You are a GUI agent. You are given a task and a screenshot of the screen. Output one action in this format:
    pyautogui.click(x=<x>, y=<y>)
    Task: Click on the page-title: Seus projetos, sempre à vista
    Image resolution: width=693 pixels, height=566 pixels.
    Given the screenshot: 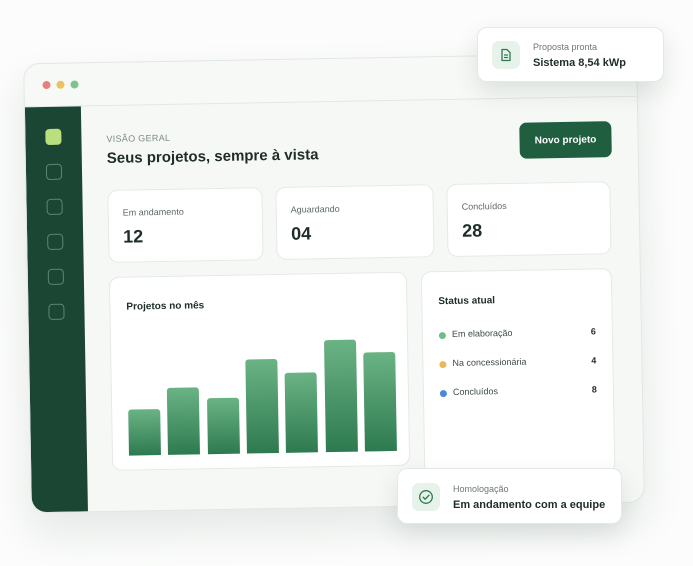 What is the action you would take?
    pyautogui.click(x=212, y=156)
    